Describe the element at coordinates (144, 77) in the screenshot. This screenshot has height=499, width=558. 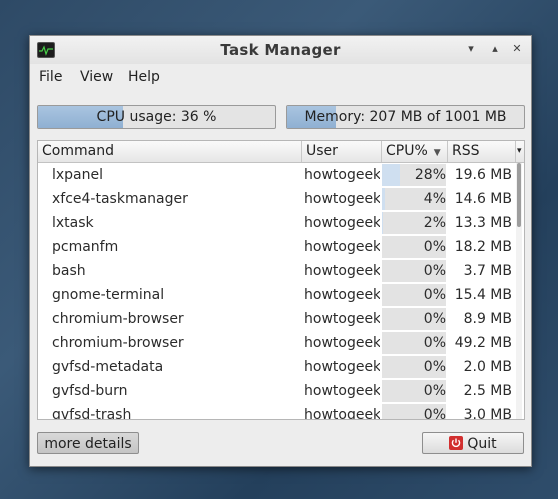
I see `menu-help: Help` at that location.